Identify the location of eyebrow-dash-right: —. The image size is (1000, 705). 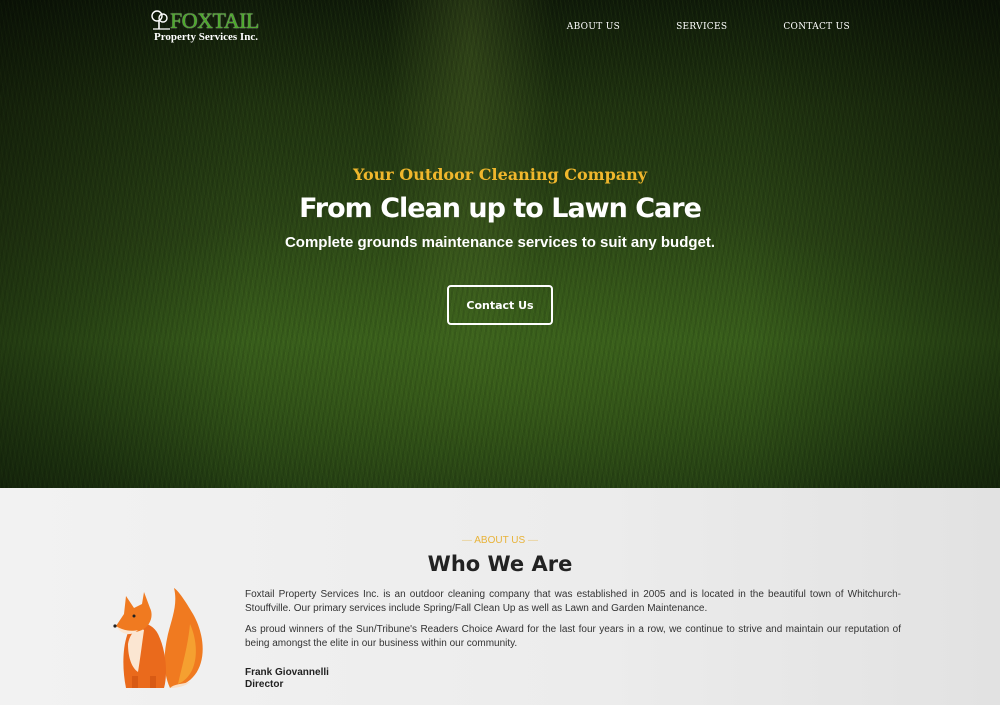
(531, 540).